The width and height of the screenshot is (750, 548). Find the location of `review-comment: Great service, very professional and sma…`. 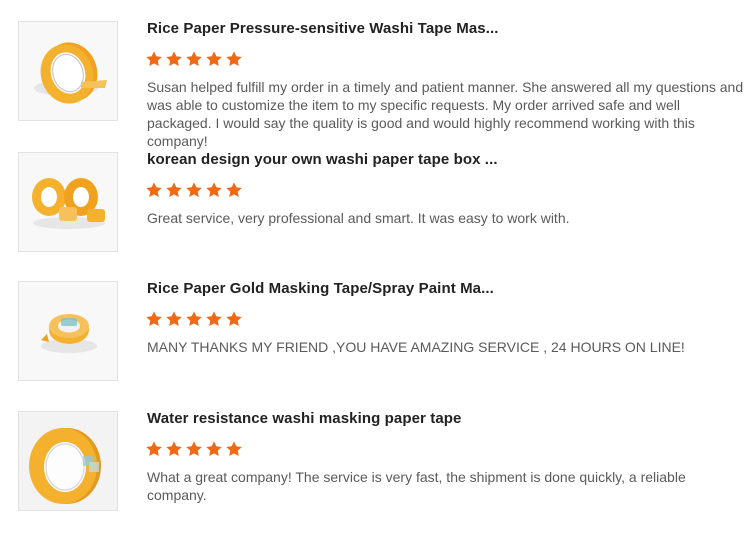

review-comment: Great service, very professional and sma… is located at coordinates (358, 218).